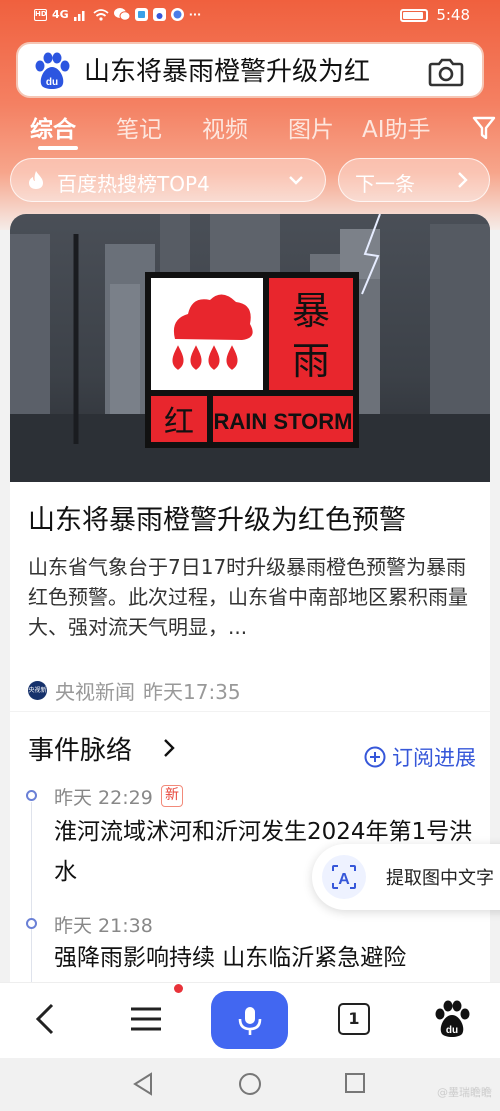  I want to click on tab-video: 视频, so click(225, 127).